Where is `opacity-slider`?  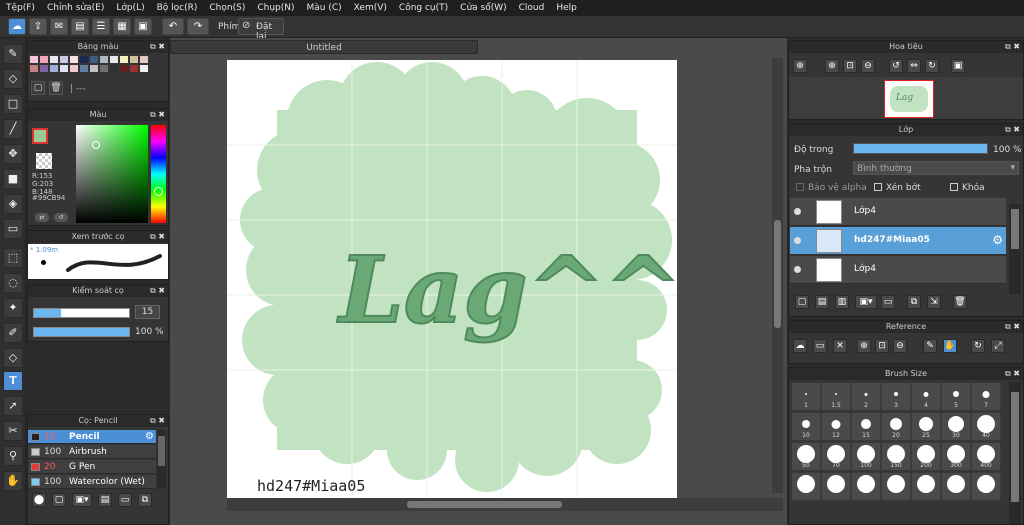
opacity-slider is located at coordinates (81, 332).